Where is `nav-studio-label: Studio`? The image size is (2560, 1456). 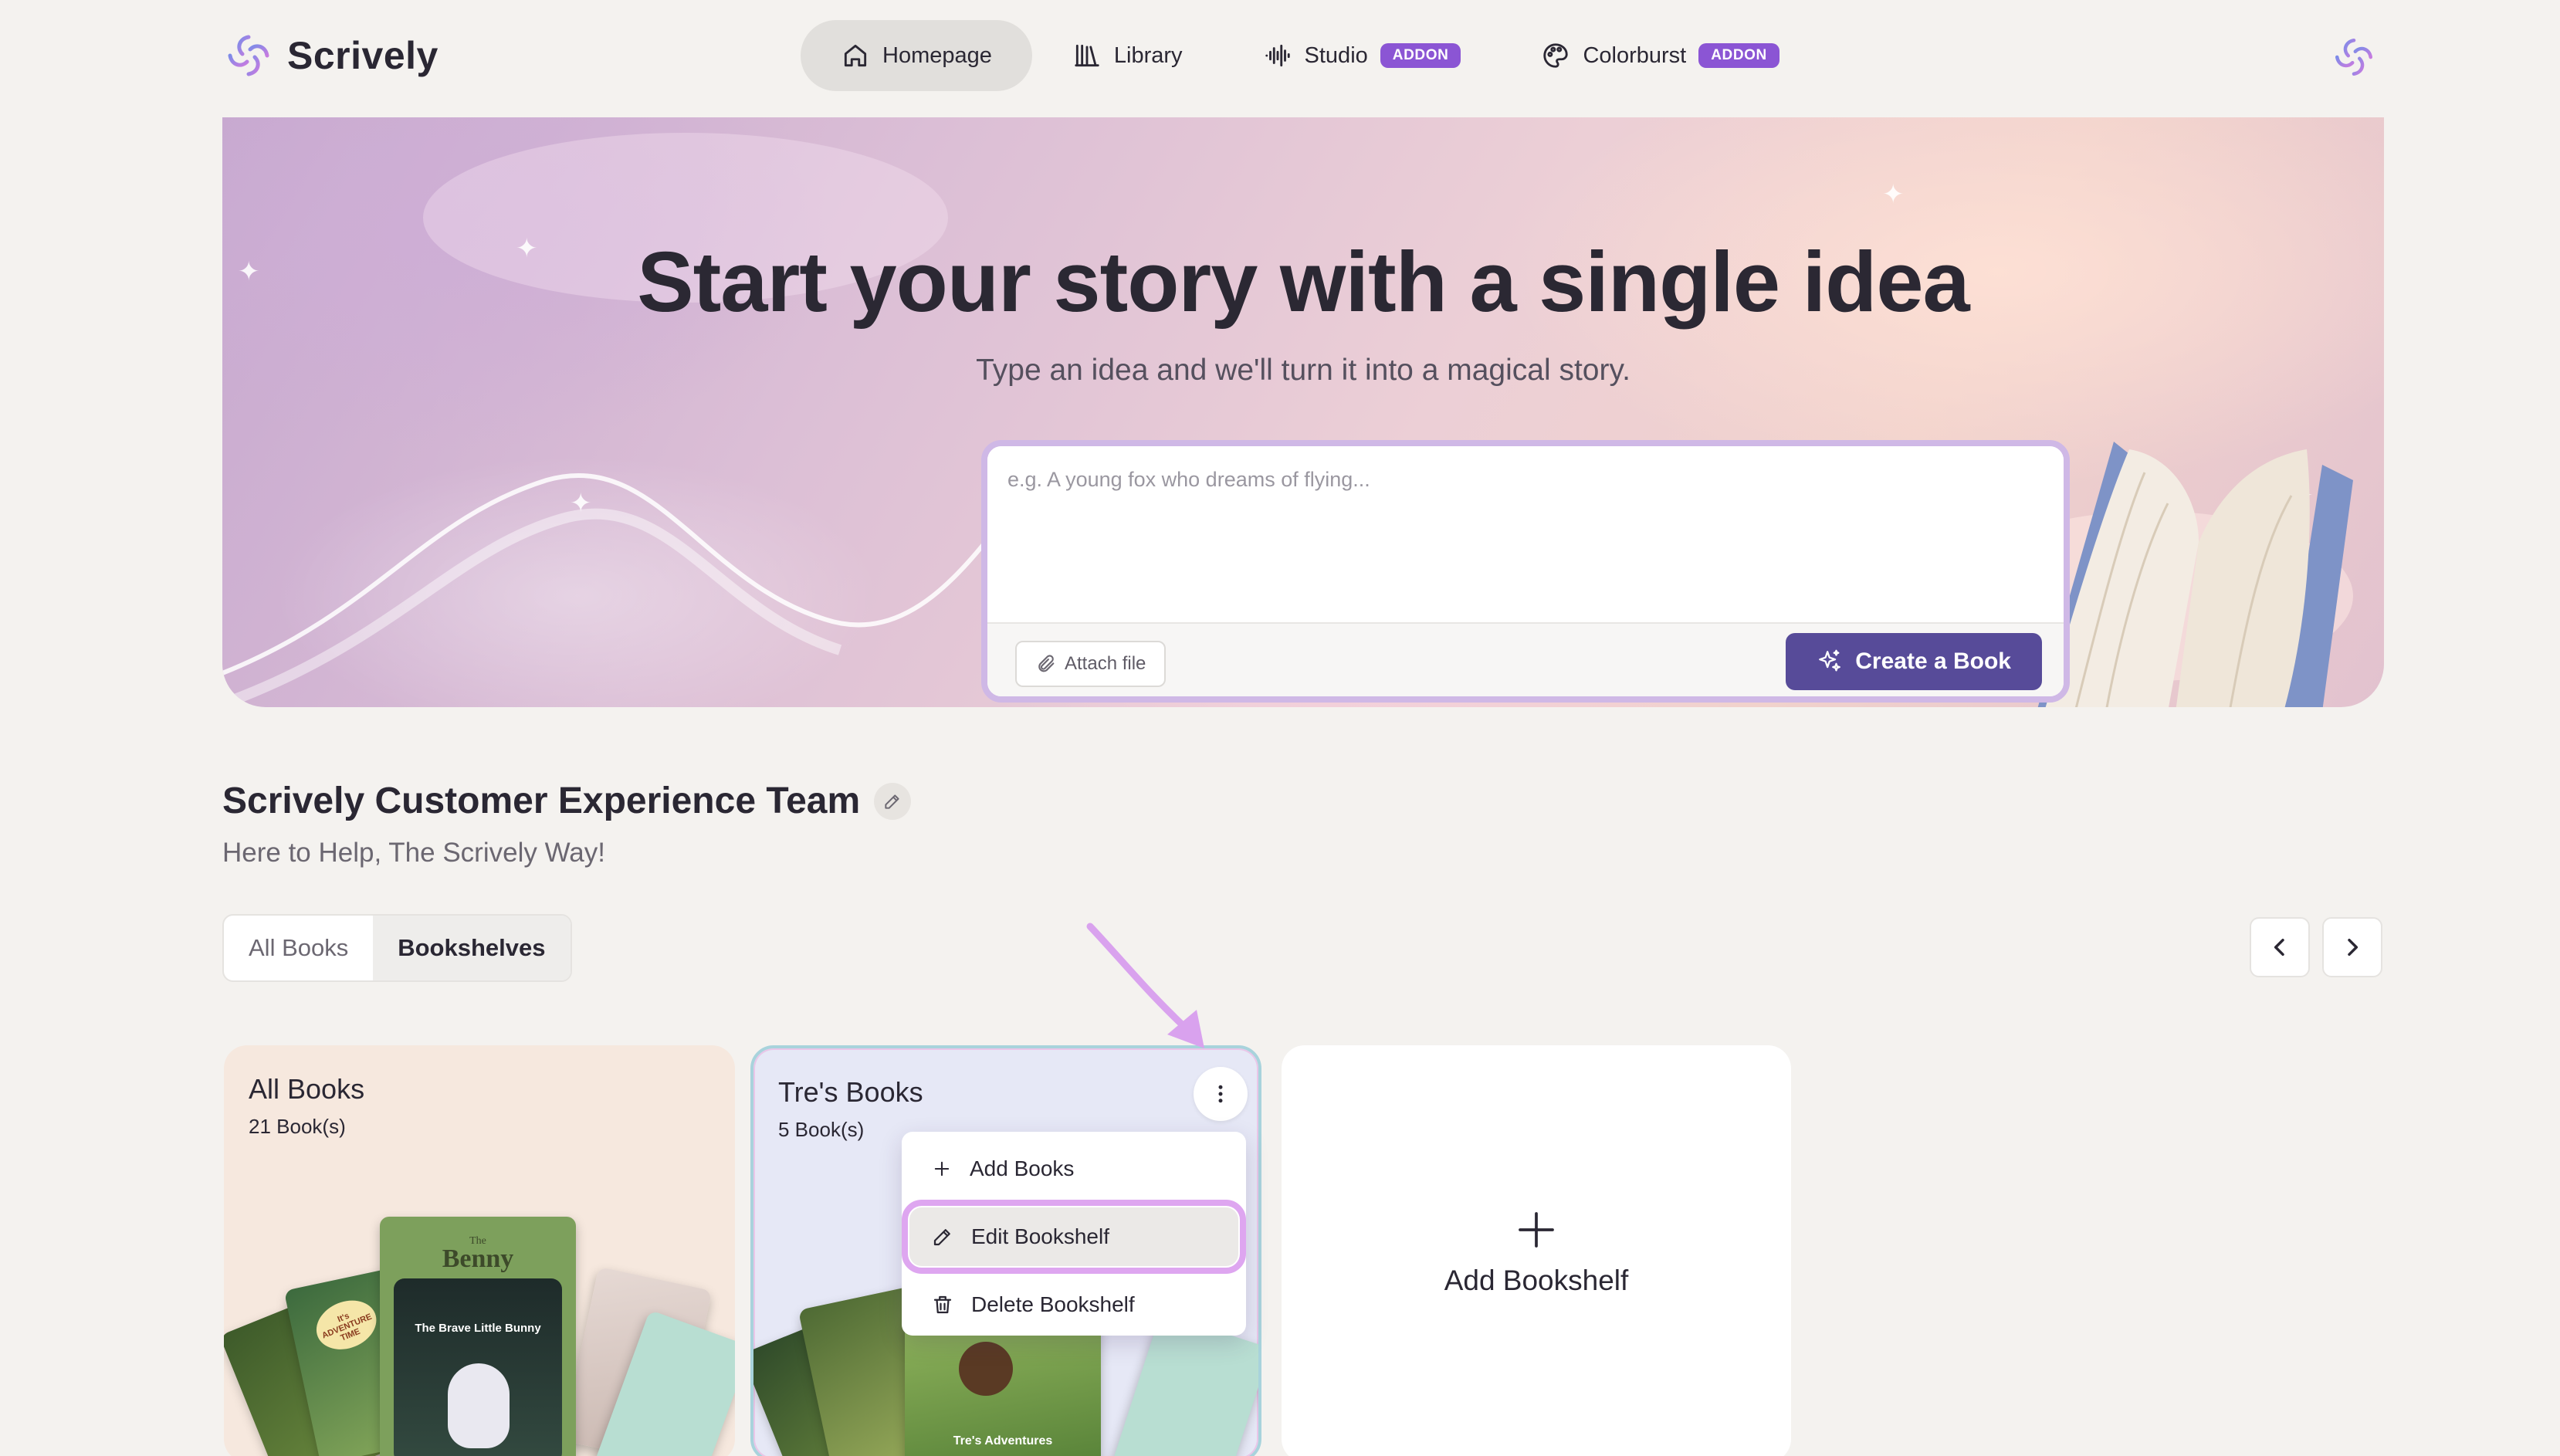 nav-studio-label: Studio is located at coordinates (1336, 55).